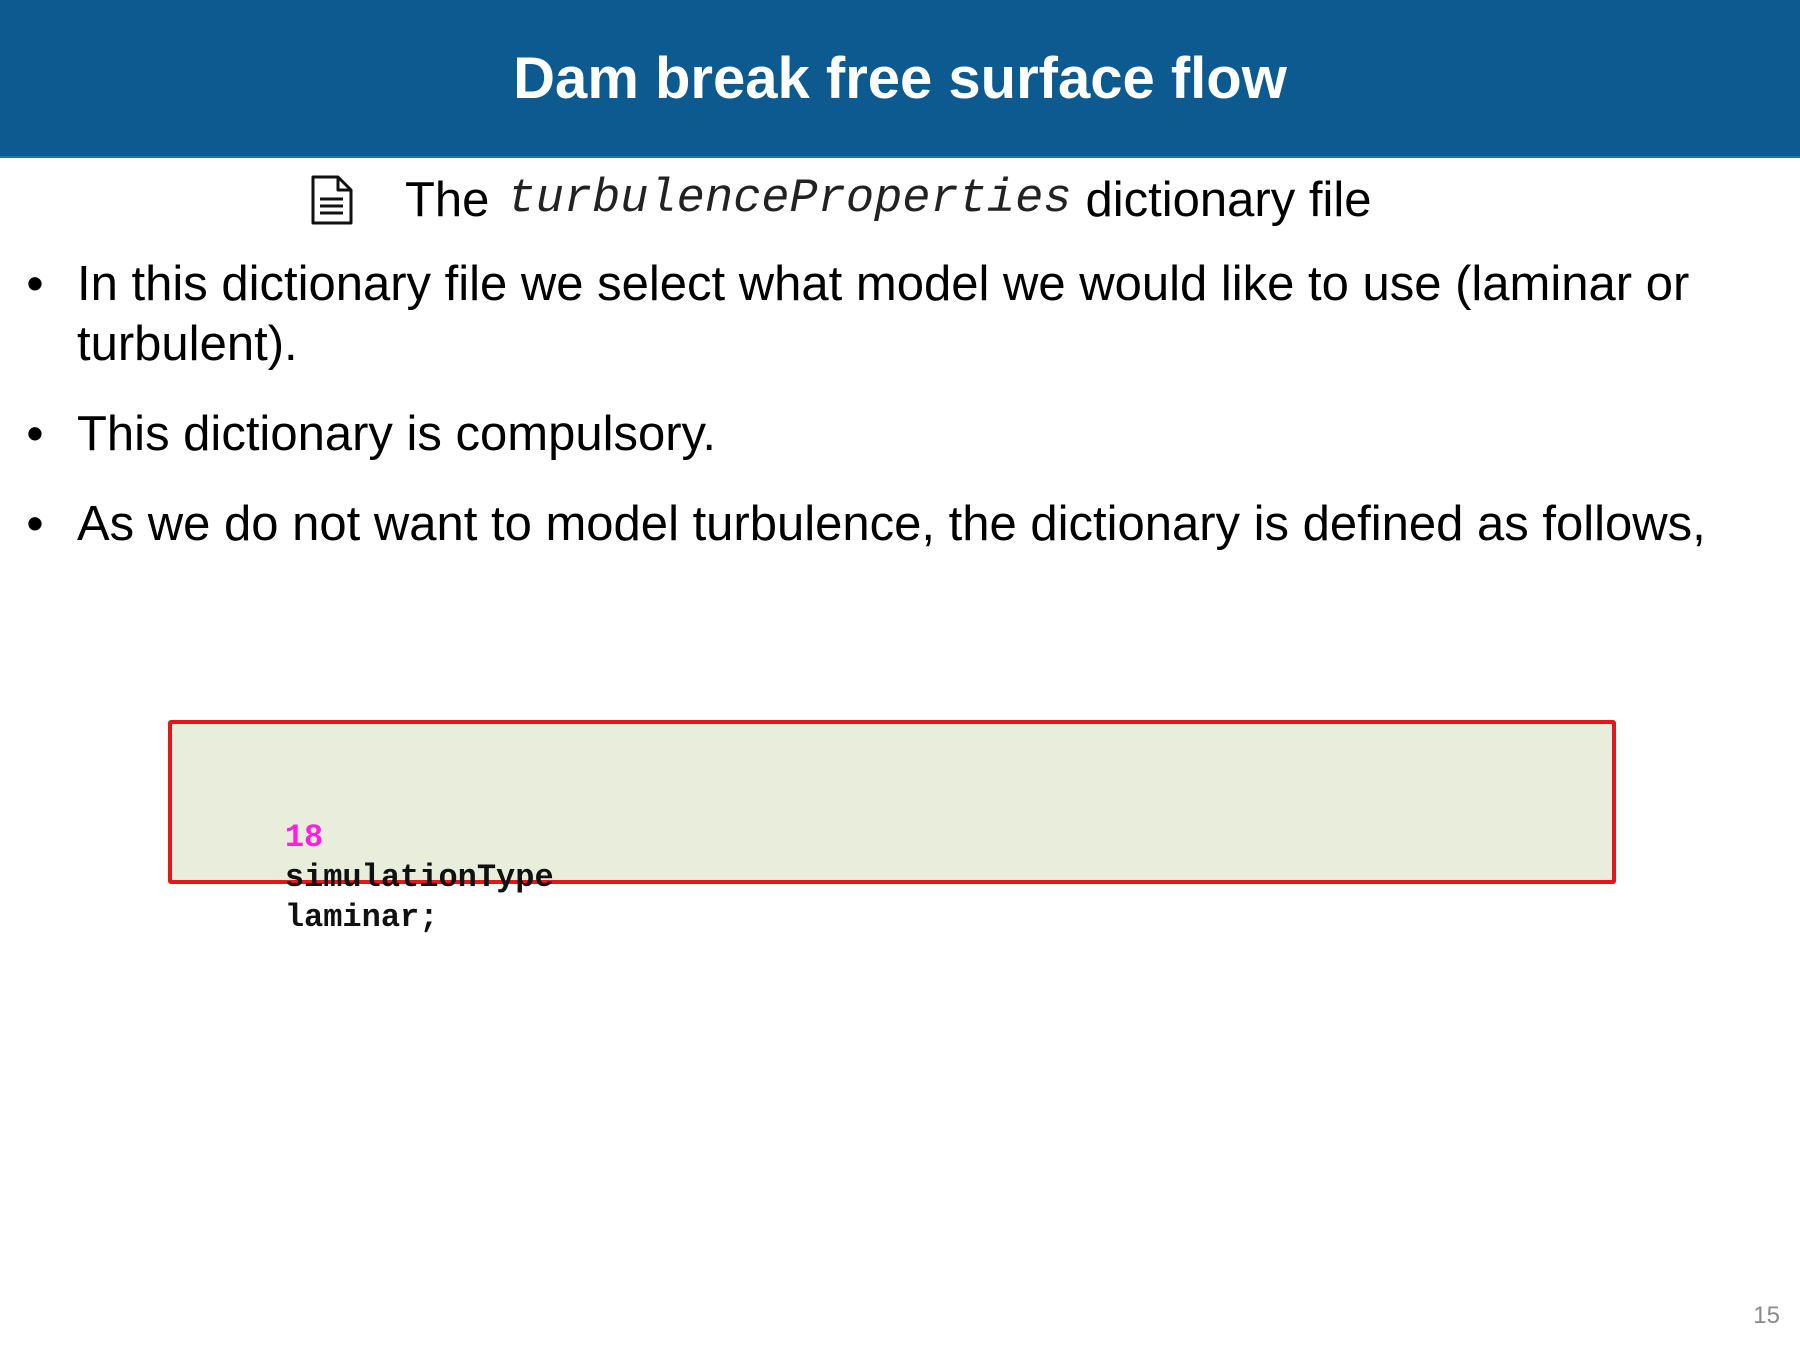 This screenshot has height=1350, width=1800. Describe the element at coordinates (1766, 1315) in the screenshot. I see `page-number: 15` at that location.